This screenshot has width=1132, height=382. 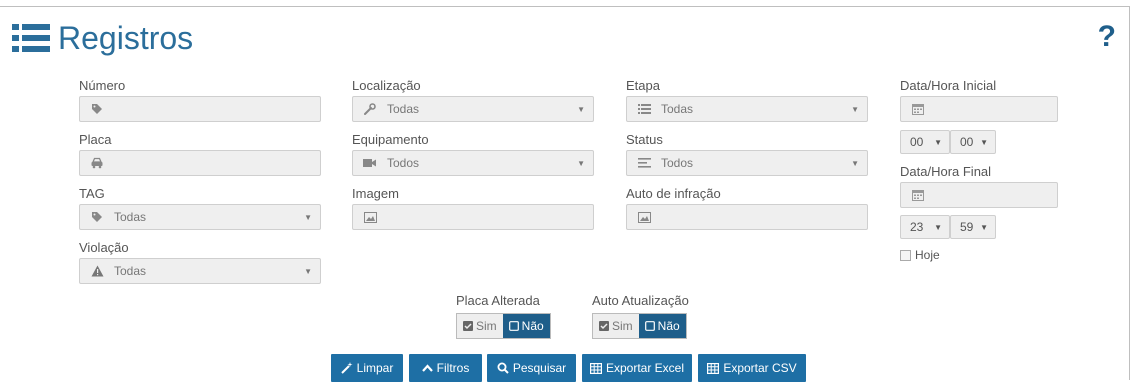 What do you see at coordinates (403, 163) in the screenshot?
I see `equipamento-value: Todos` at bounding box center [403, 163].